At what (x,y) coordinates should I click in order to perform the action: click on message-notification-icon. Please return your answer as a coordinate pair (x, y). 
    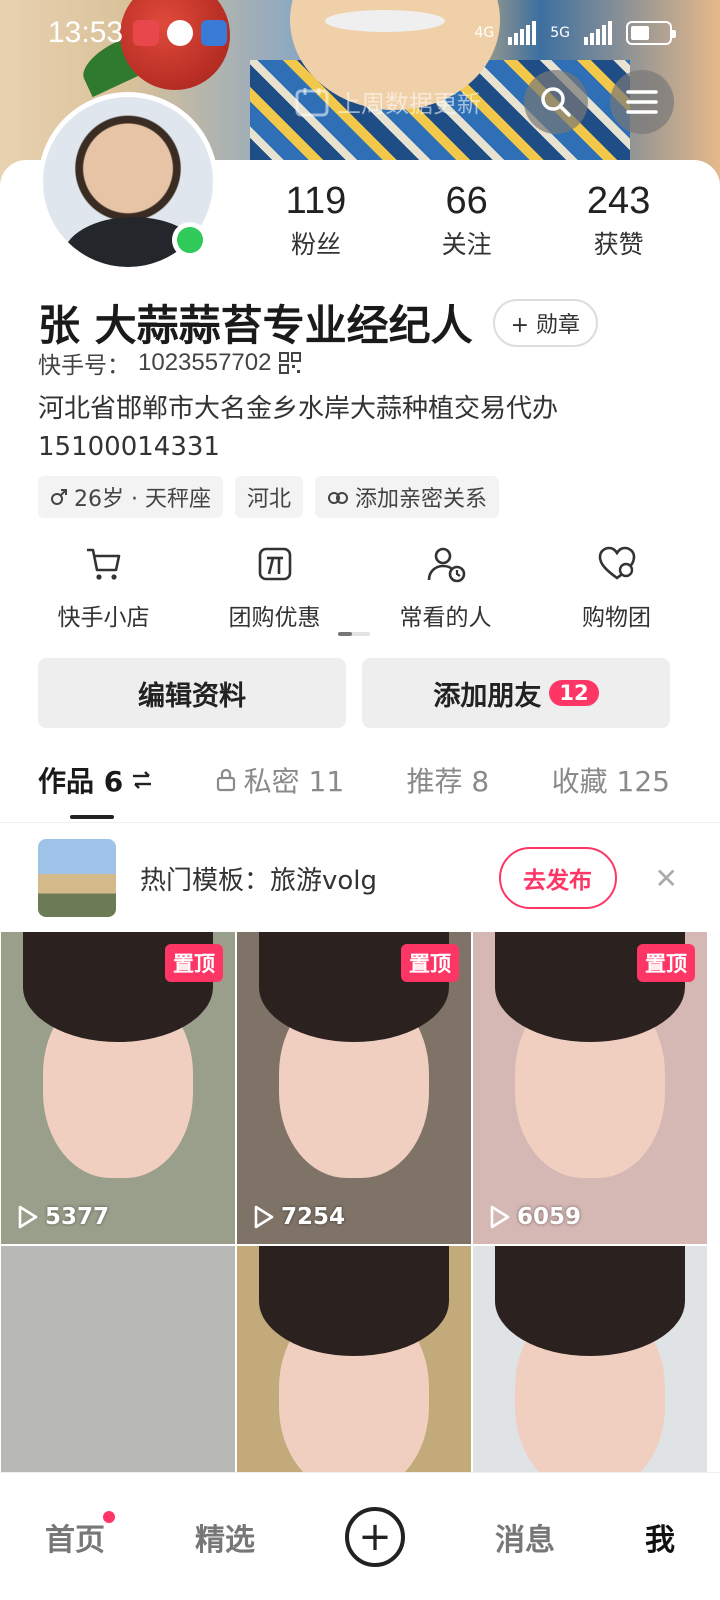
    Looking at the image, I should click on (180, 33).